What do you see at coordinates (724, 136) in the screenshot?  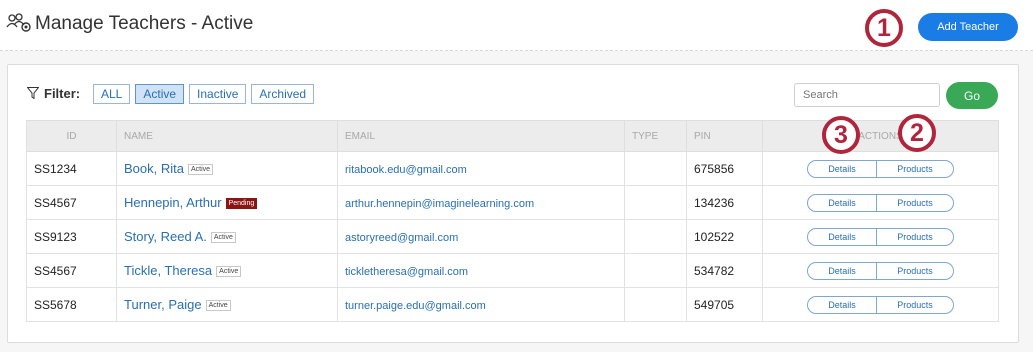 I see `column-header-pin: PIN` at bounding box center [724, 136].